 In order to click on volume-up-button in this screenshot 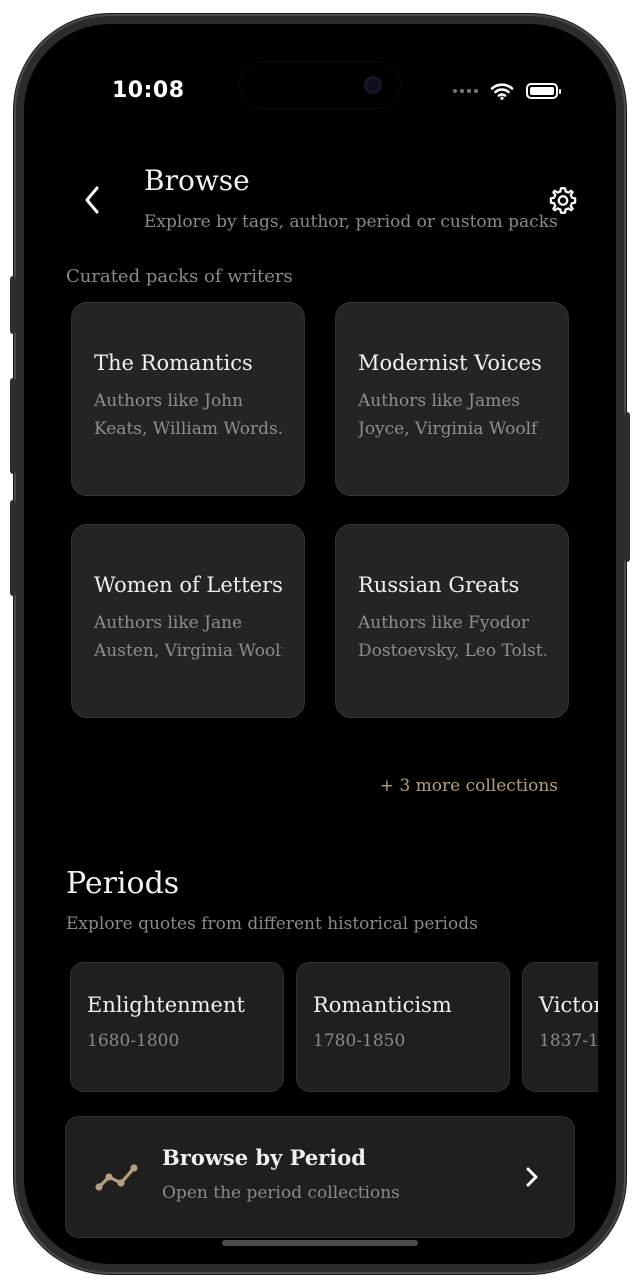, I will do `click(13, 426)`.